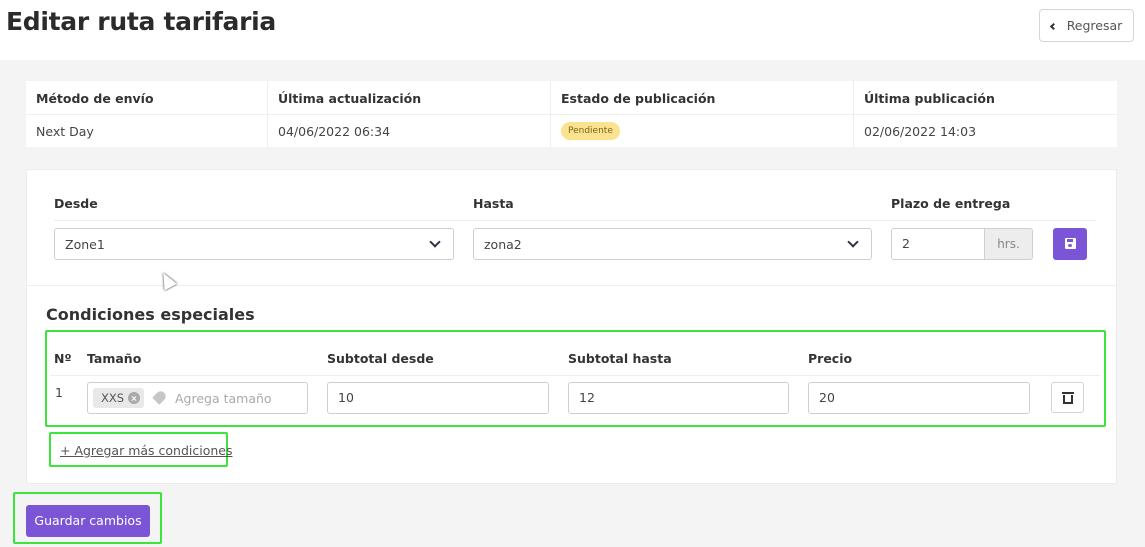 Image resolution: width=1145 pixels, height=547 pixels. What do you see at coordinates (65, 131) in the screenshot?
I see `info-value: Next Day` at bounding box center [65, 131].